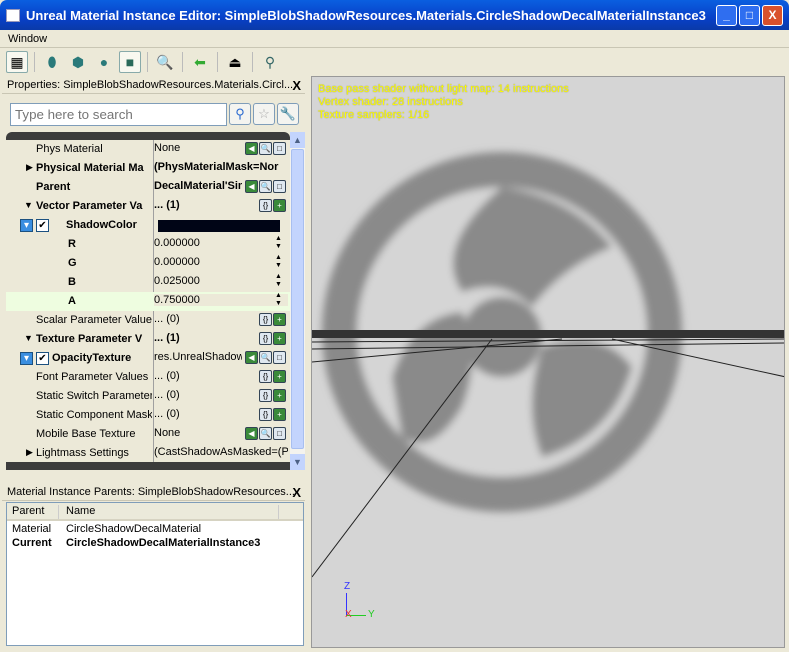 Image resolution: width=789 pixels, height=652 pixels. I want to click on plane-icon: ■, so click(130, 62).